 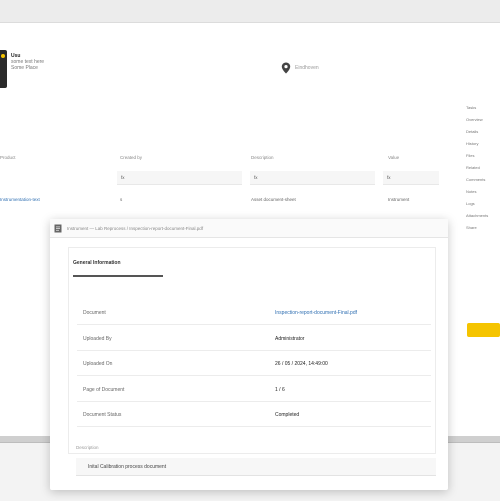 What do you see at coordinates (483, 179) in the screenshot?
I see `right-panel-item: Comments` at bounding box center [483, 179].